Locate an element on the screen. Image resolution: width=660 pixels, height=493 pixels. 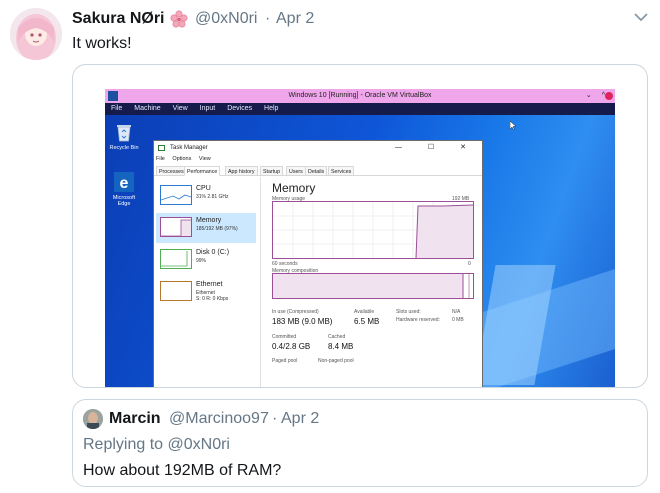
quote-date: Apr 2 is located at coordinates (300, 419).